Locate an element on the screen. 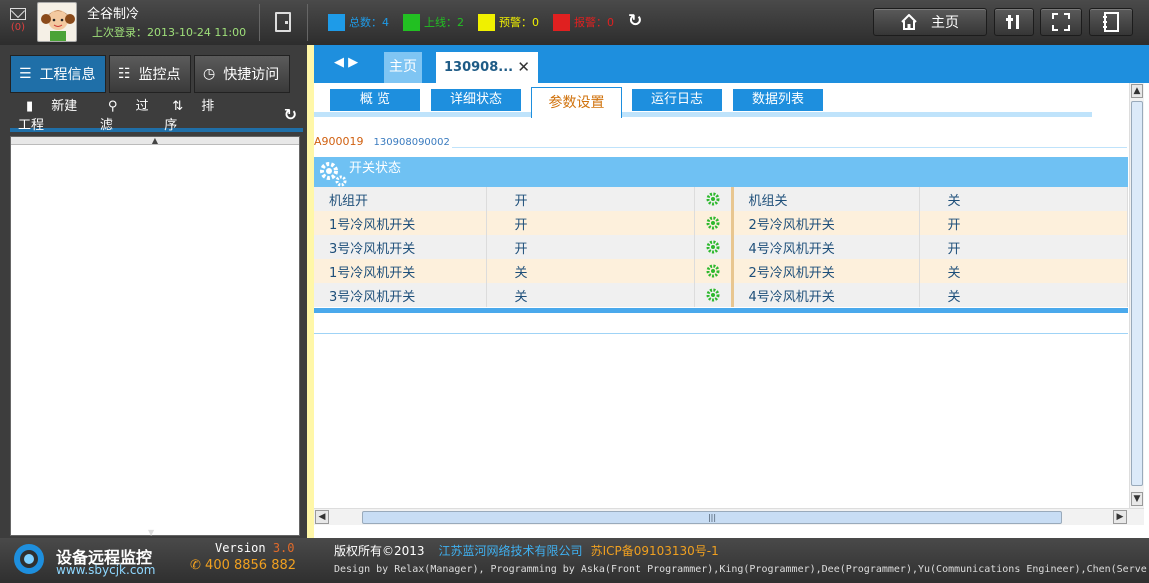 The height and width of the screenshot is (583, 1149). tab-monitor-points: ☷ 监控点 is located at coordinates (150, 74).